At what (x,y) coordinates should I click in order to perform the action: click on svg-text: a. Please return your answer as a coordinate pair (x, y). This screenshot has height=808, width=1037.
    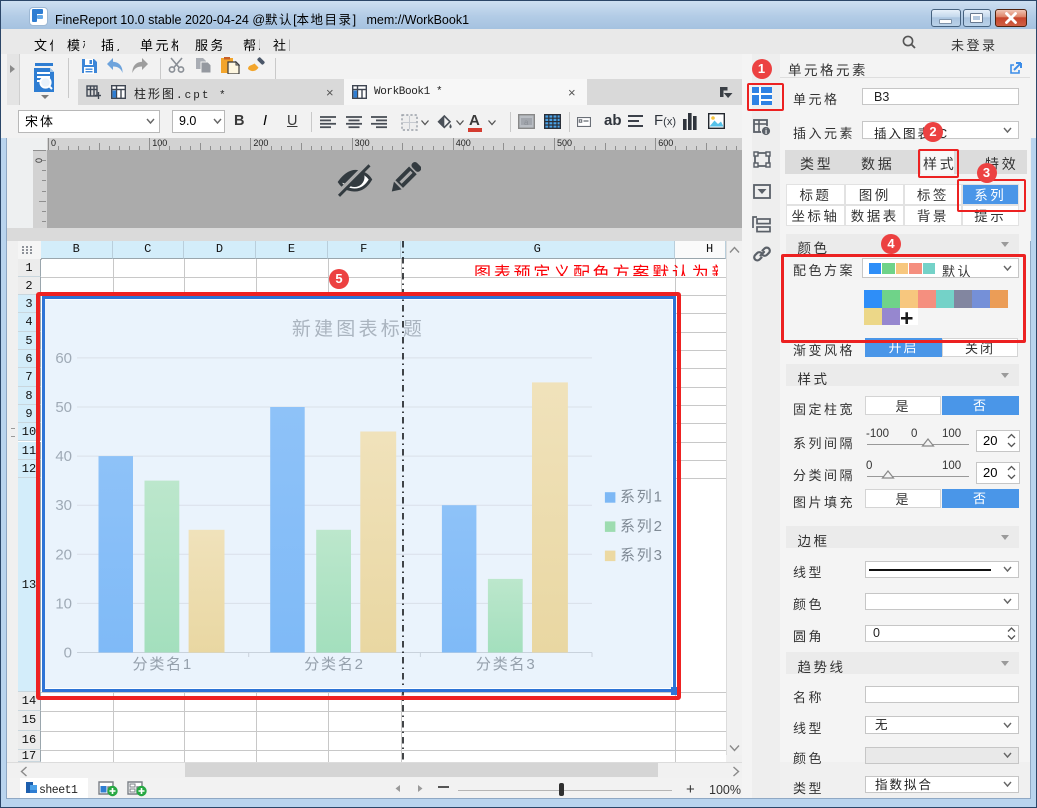
    Looking at the image, I should click on (526, 122).